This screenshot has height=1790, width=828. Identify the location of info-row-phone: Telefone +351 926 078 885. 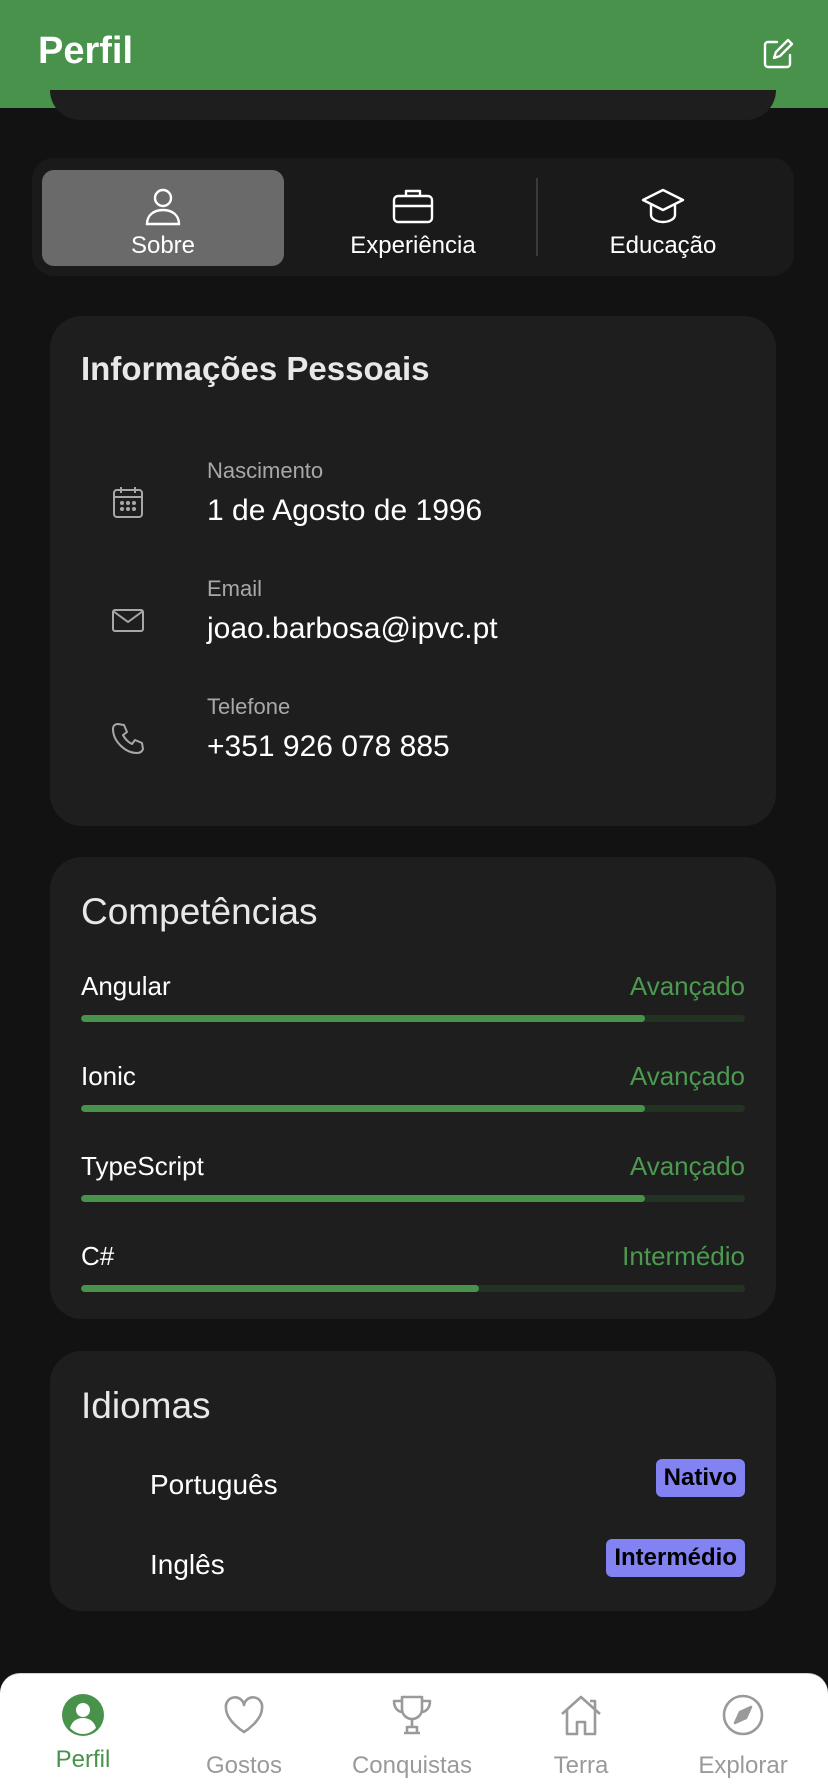
(413, 739).